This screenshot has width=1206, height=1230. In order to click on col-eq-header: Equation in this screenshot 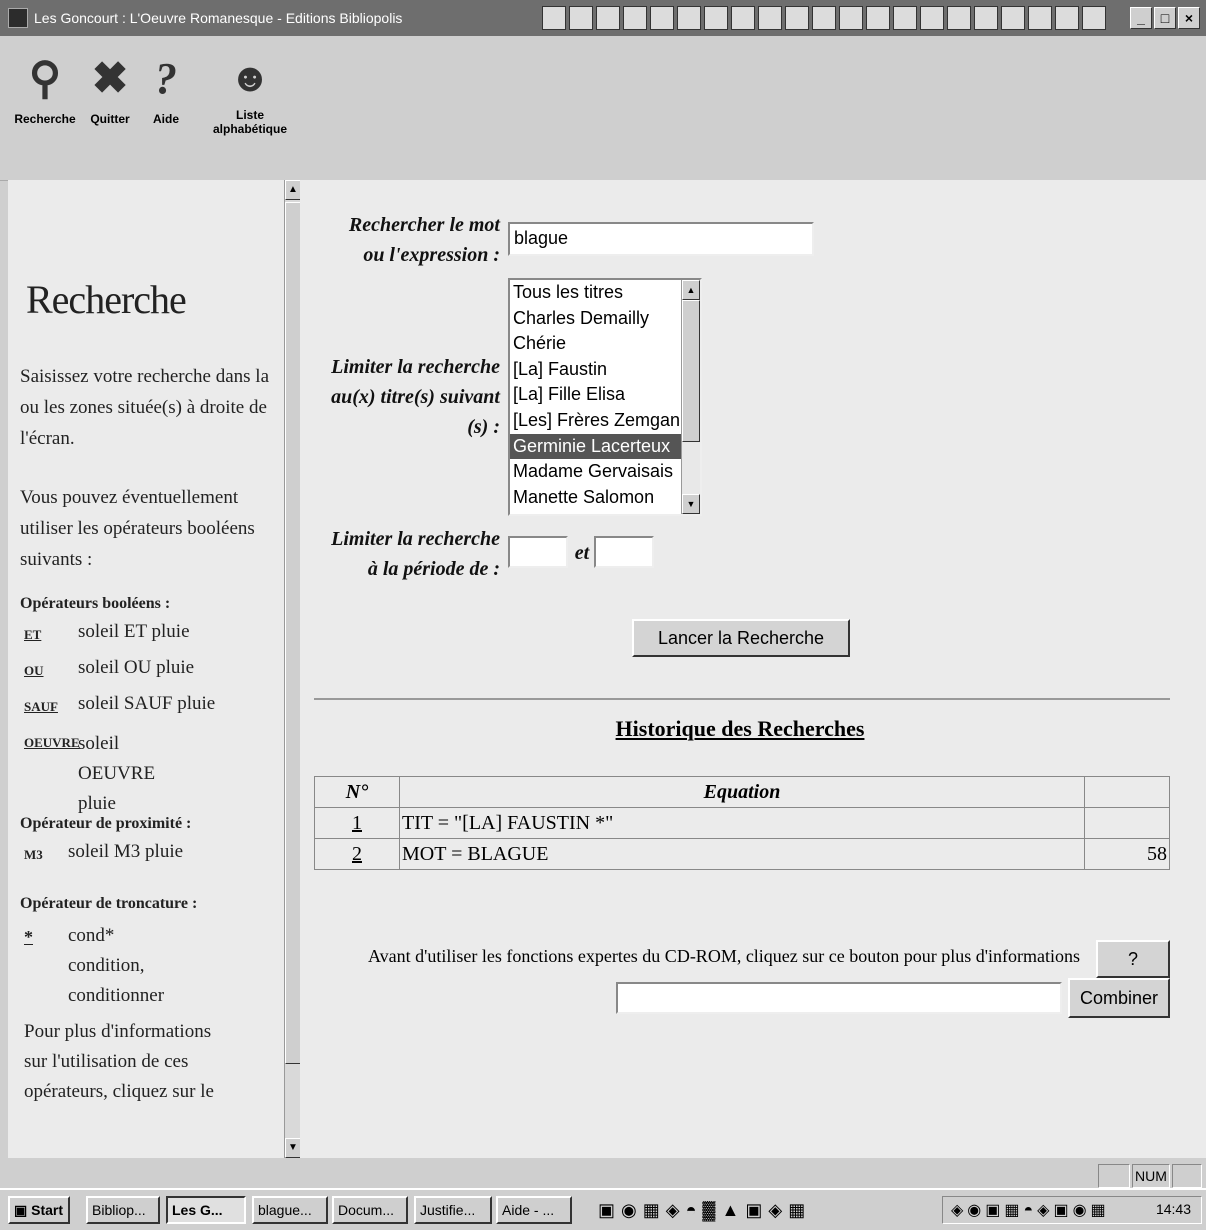, I will do `click(742, 792)`.